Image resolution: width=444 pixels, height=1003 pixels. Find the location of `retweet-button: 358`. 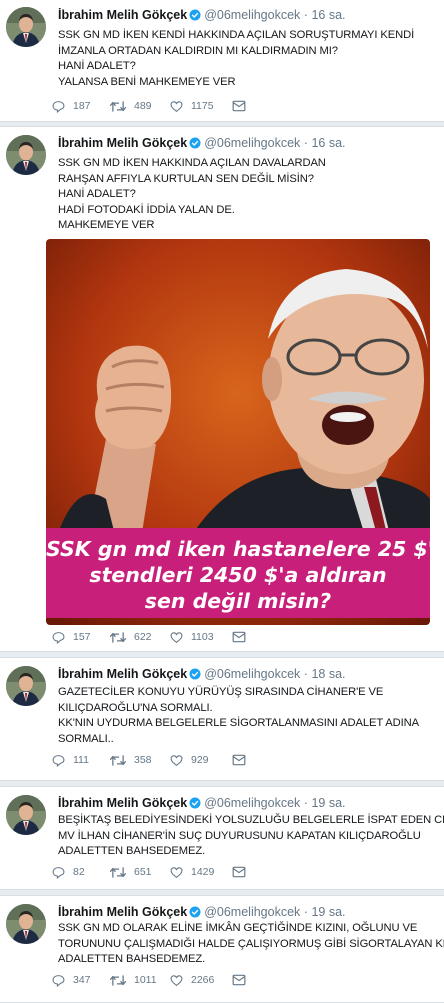

retweet-button: 358 is located at coordinates (131, 760).